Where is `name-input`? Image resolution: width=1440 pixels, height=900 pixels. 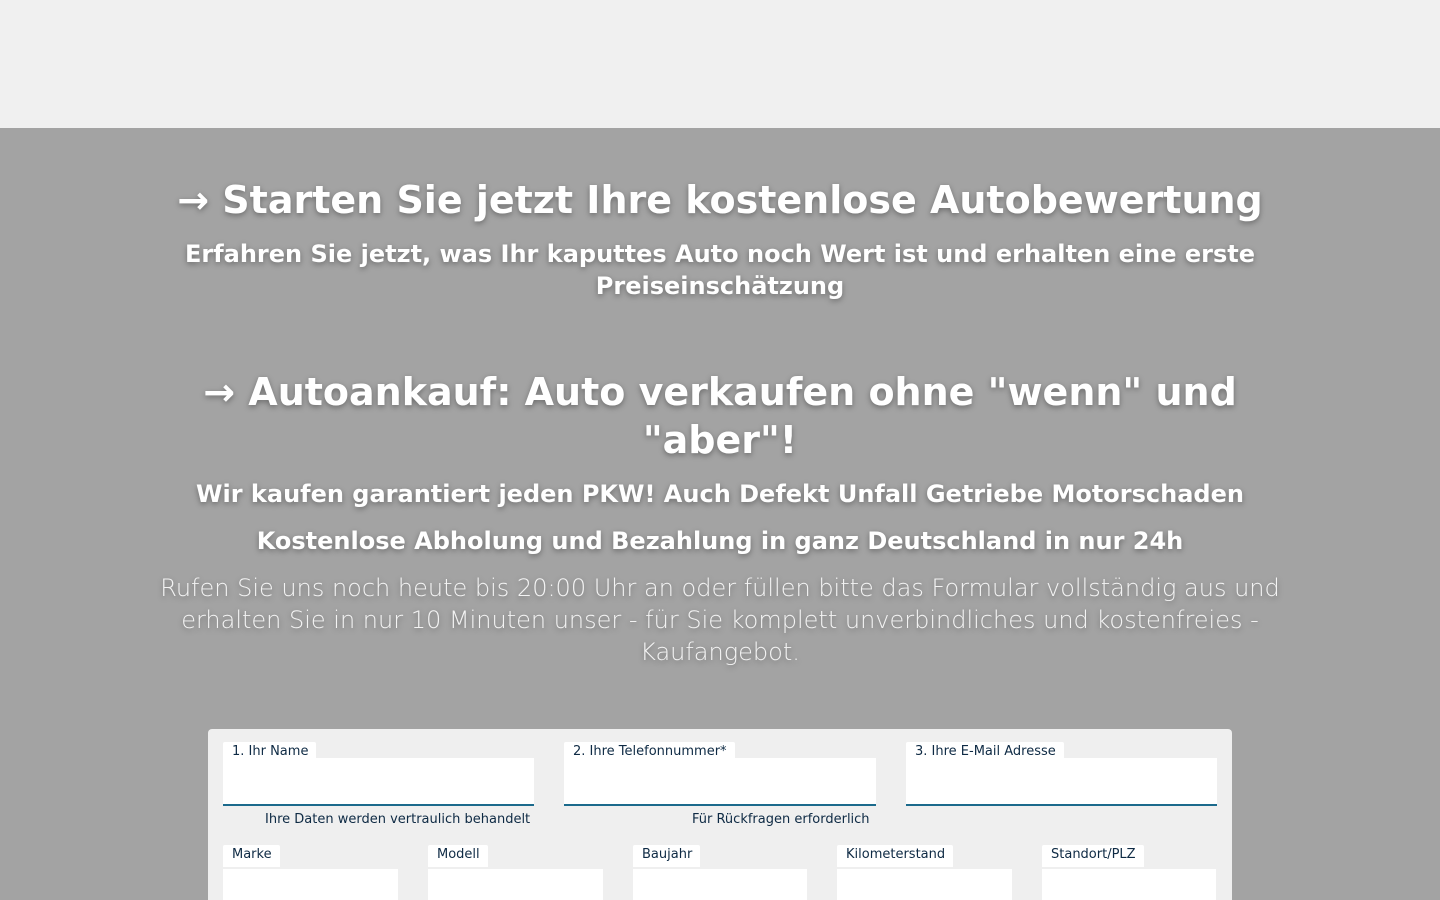 name-input is located at coordinates (378, 782).